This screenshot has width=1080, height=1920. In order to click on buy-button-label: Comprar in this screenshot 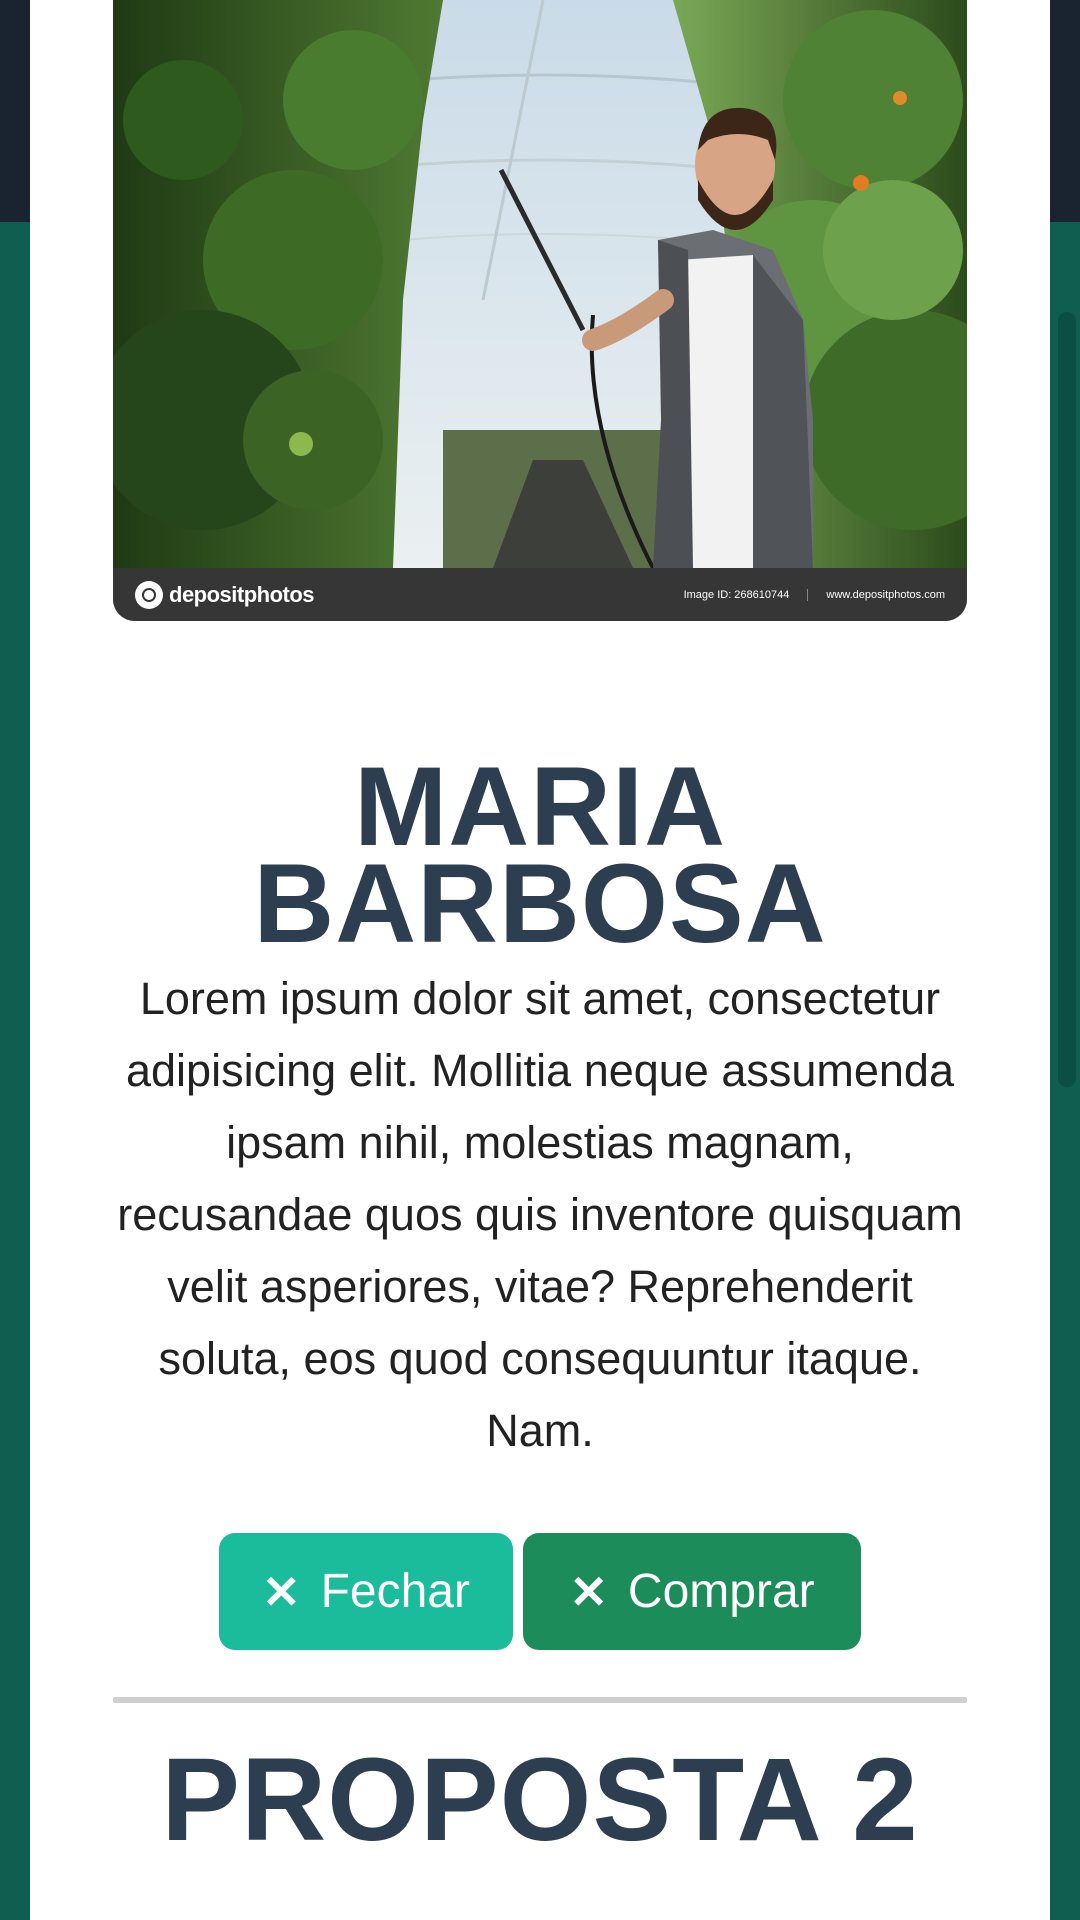, I will do `click(721, 1591)`.